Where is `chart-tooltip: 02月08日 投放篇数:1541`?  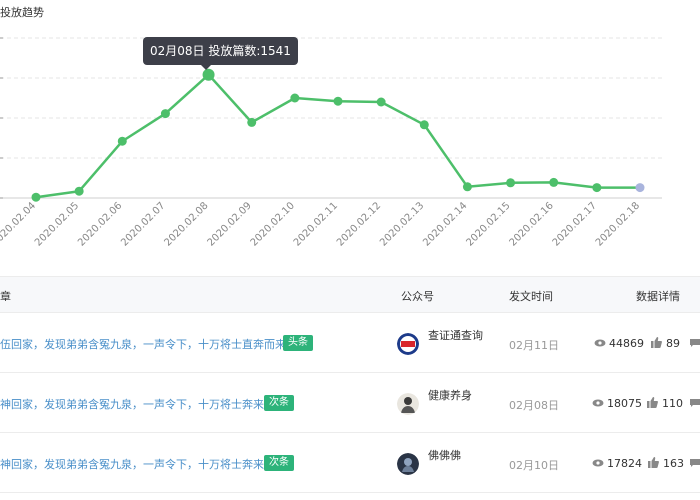 chart-tooltip: 02月08日 投放篇数:1541 is located at coordinates (220, 53).